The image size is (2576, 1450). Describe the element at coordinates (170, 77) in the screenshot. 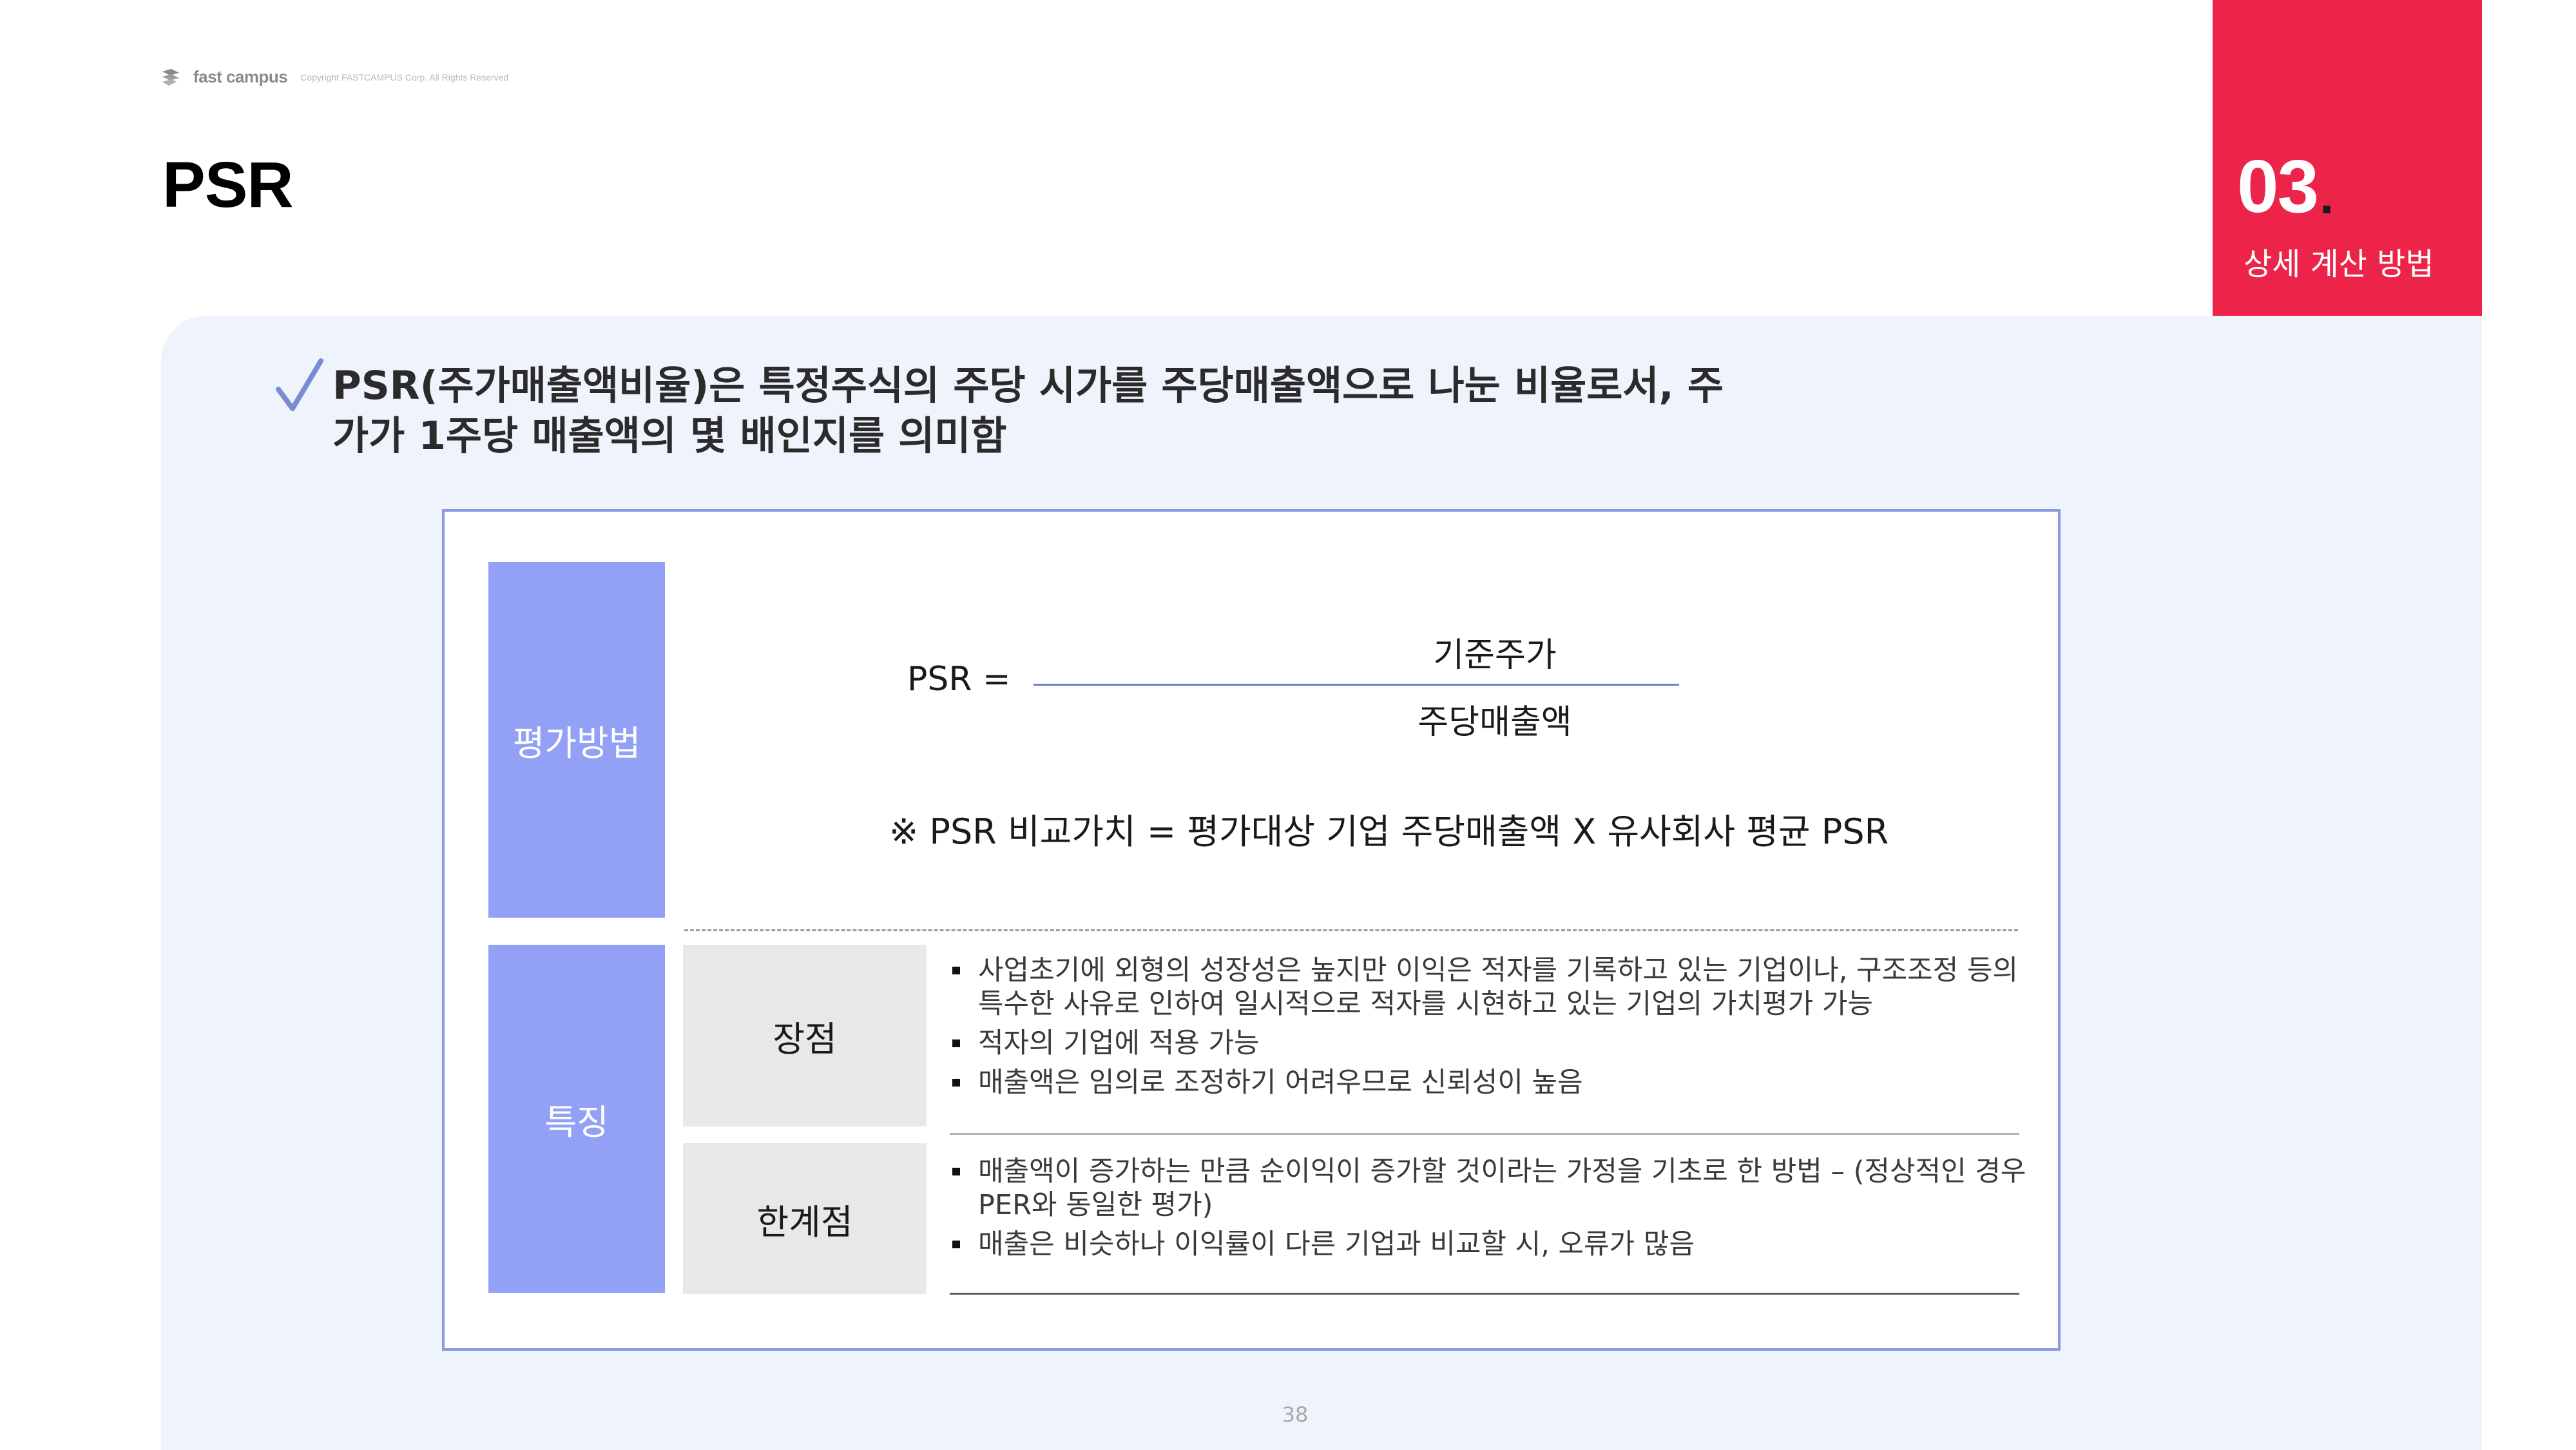

I see `fastcampus-logo-icon` at that location.